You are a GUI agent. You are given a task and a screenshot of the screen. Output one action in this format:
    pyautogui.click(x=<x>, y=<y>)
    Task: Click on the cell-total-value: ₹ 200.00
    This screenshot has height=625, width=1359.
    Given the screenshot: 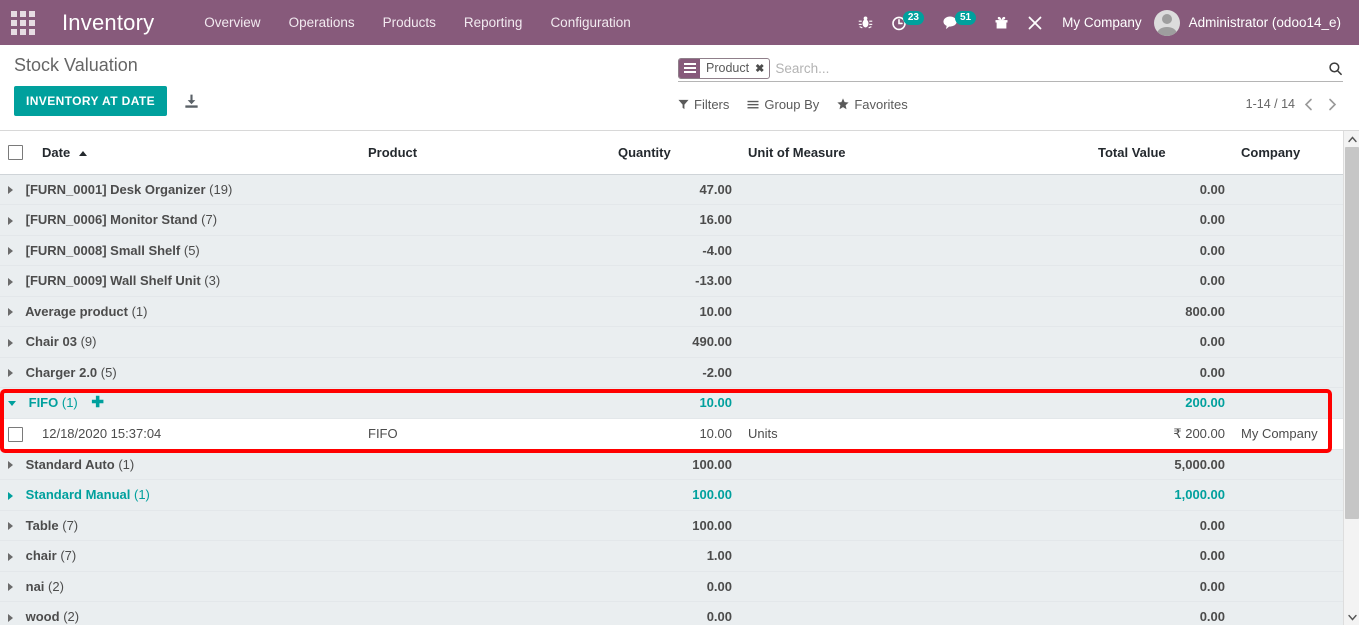 What is the action you would take?
    pyautogui.click(x=1161, y=434)
    